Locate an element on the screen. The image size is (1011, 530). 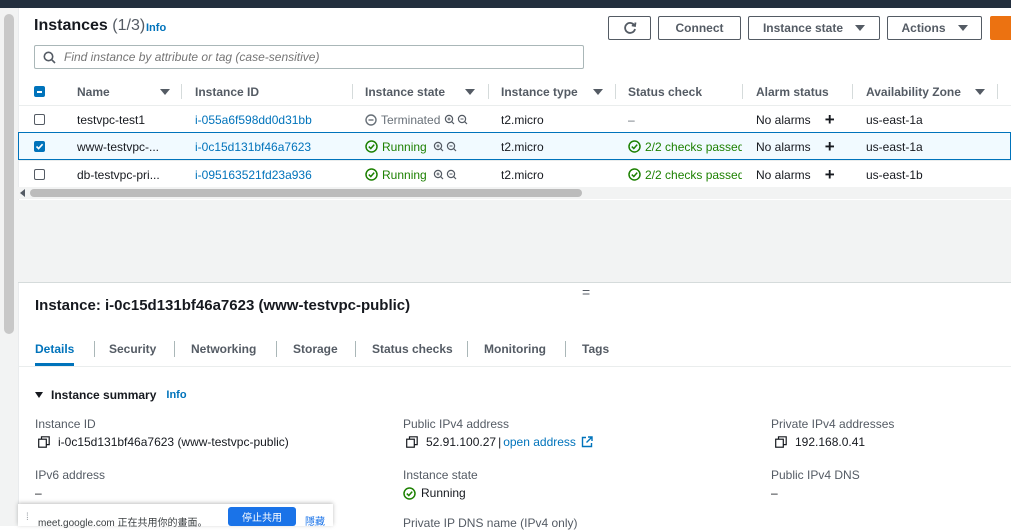
instance-id-value: i-0c15d131bf46a7623 (www-testvpc-public) is located at coordinates (163, 442).